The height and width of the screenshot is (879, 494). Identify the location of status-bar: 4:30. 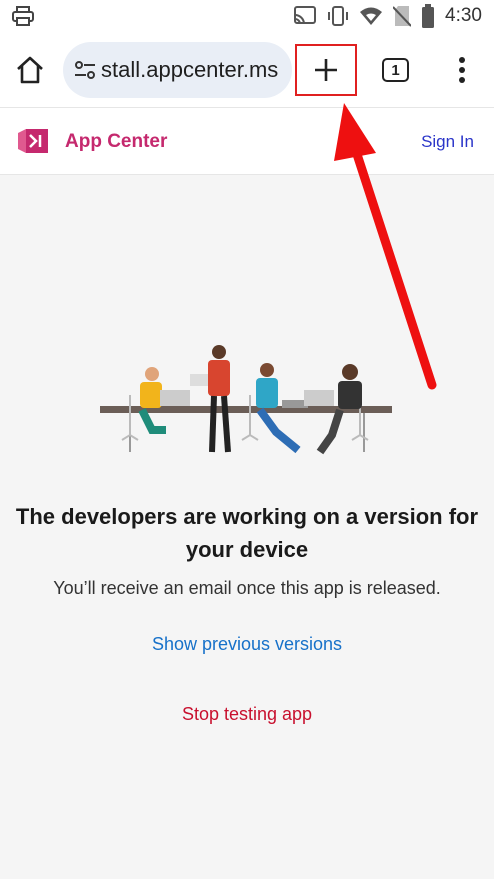
(247, 16).